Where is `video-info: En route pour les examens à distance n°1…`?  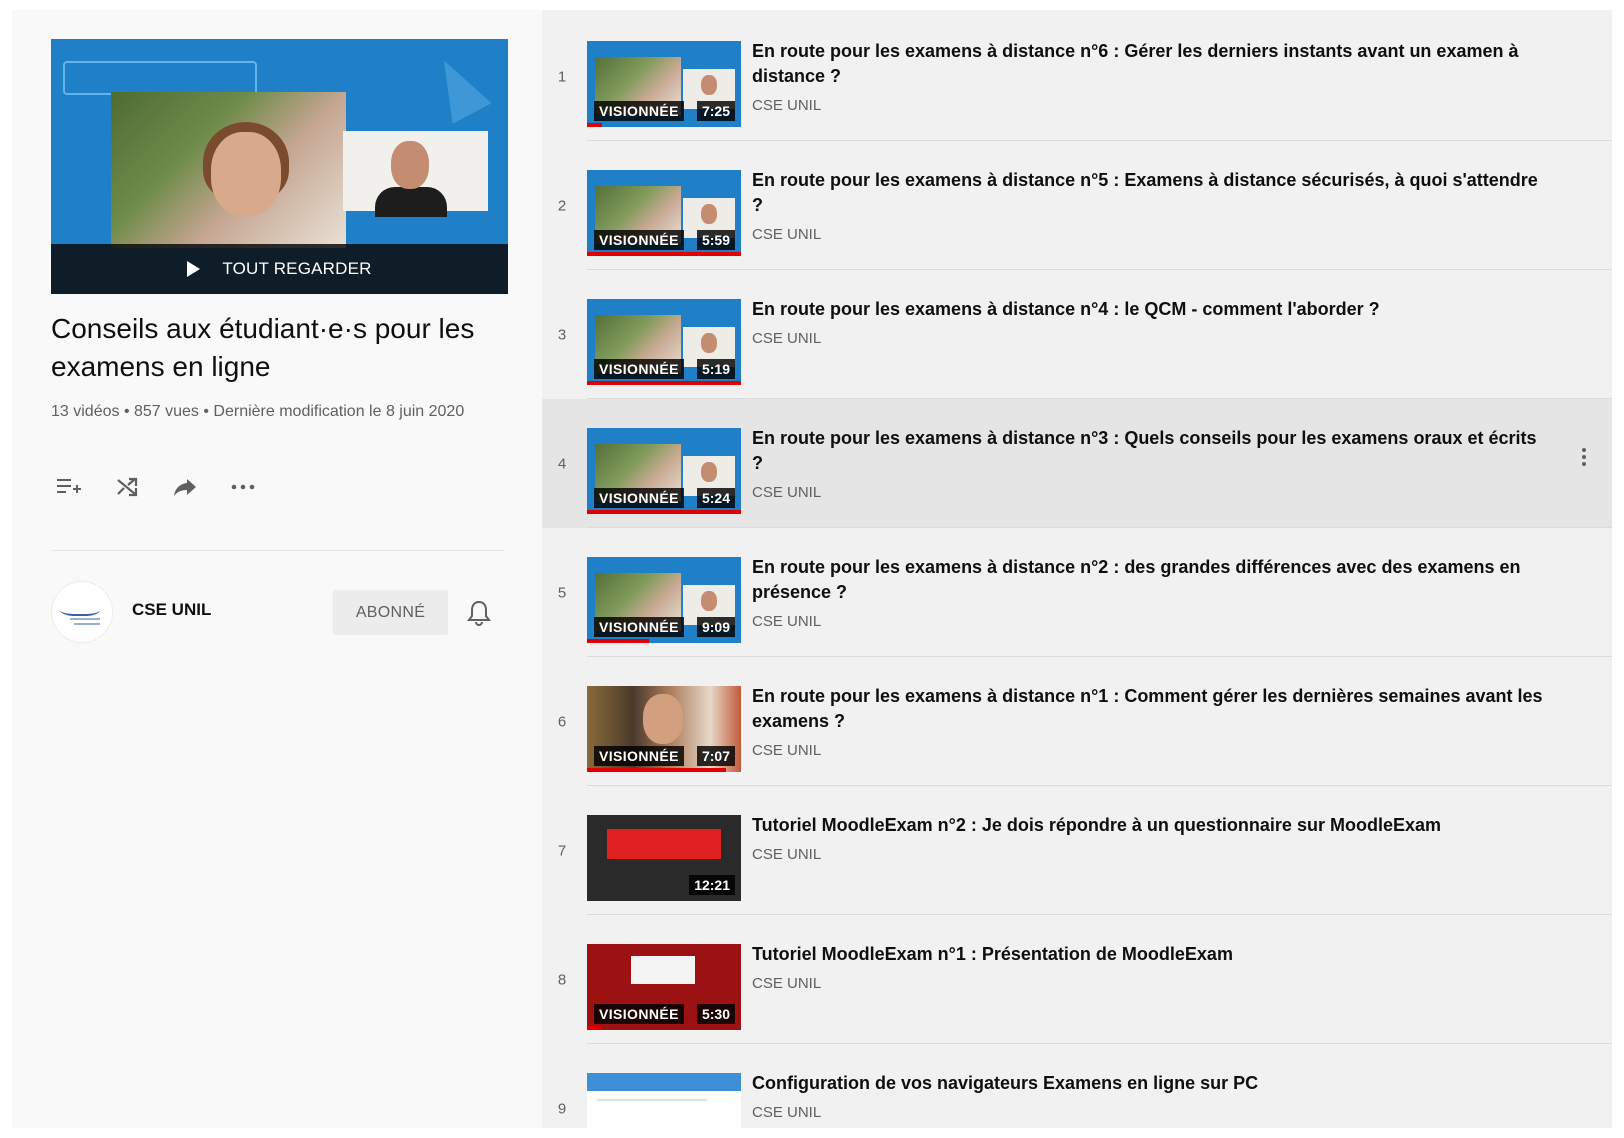 video-info: En route pour les examens à distance n°1… is located at coordinates (1152, 721).